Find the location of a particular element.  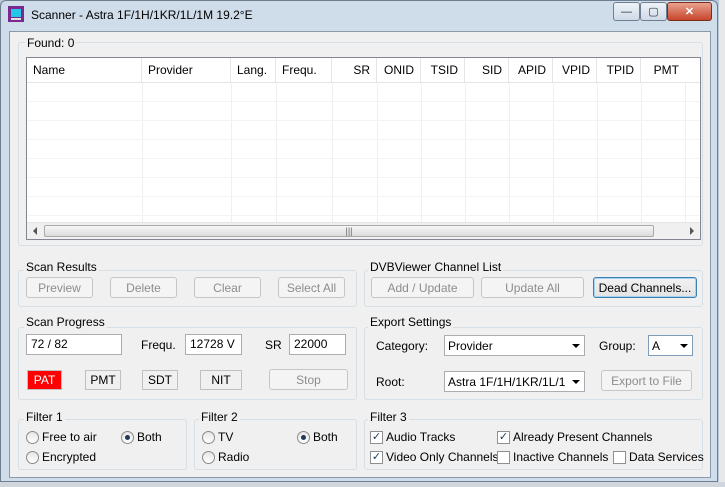

scroll-left-icon is located at coordinates (35, 231).